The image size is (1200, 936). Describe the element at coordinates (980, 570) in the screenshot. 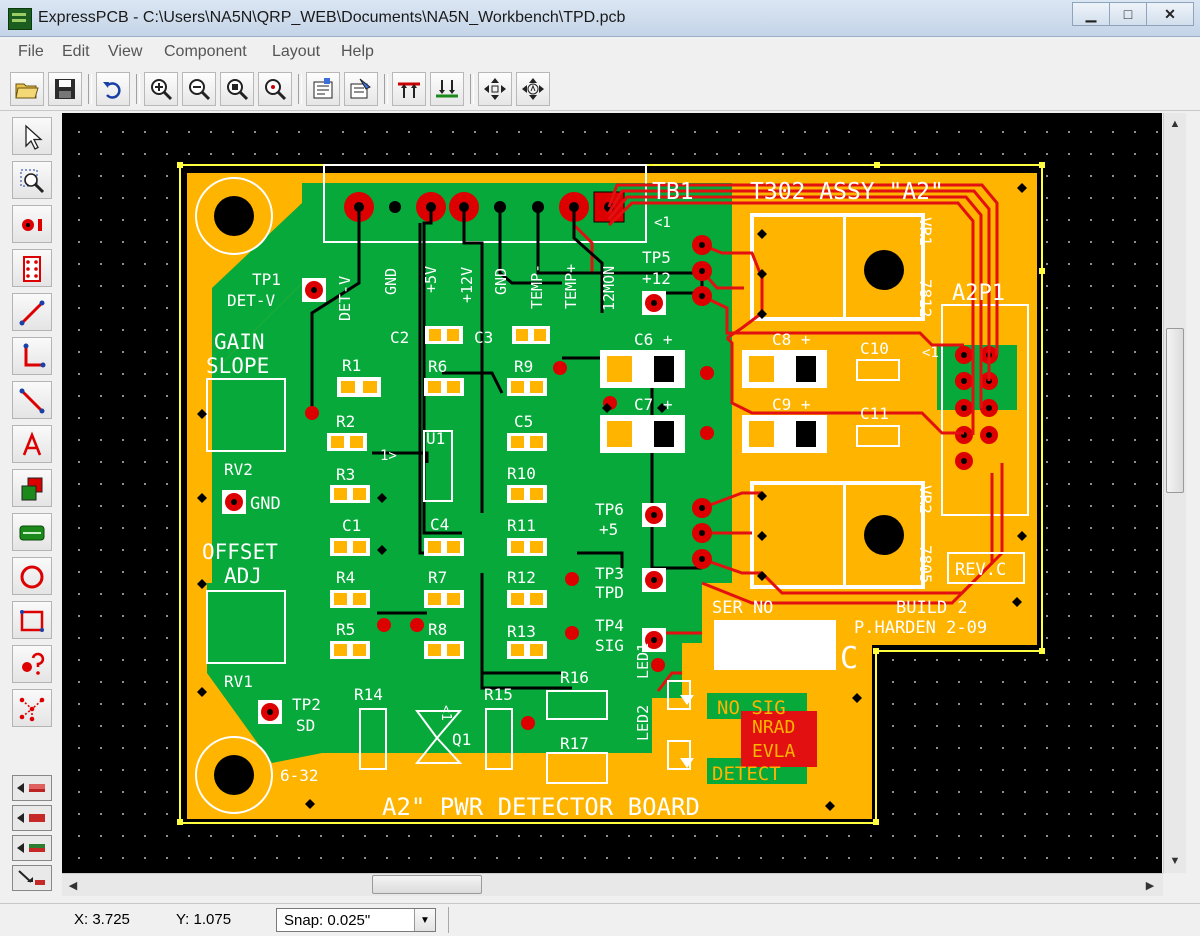

I see `rev-label: REV.C` at that location.